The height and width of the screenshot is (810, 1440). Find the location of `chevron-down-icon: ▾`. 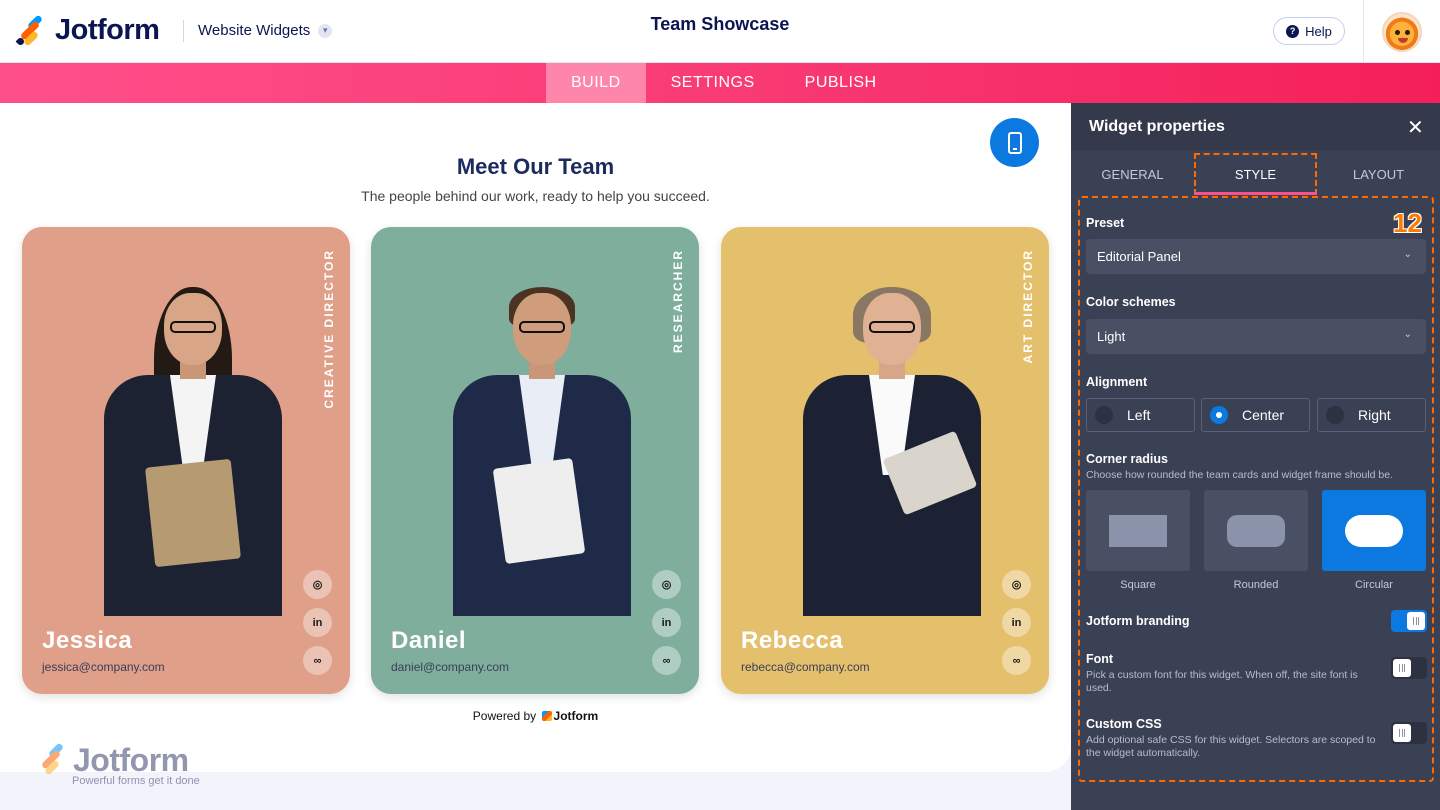

chevron-down-icon: ▾ is located at coordinates (325, 30).